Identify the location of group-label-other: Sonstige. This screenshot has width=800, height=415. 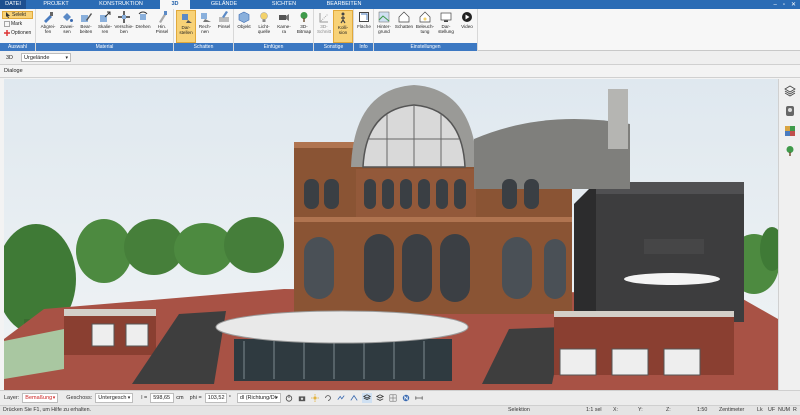
(333, 47).